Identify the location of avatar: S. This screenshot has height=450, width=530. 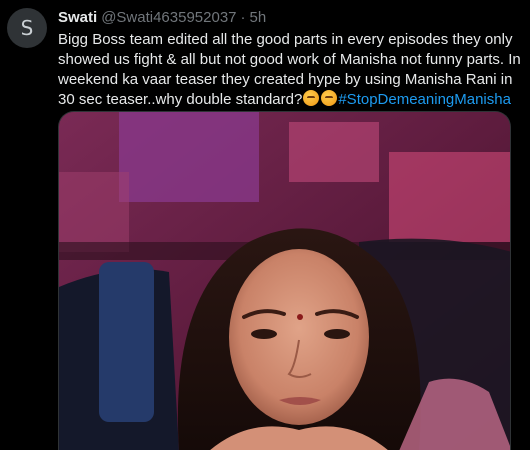
(27, 28).